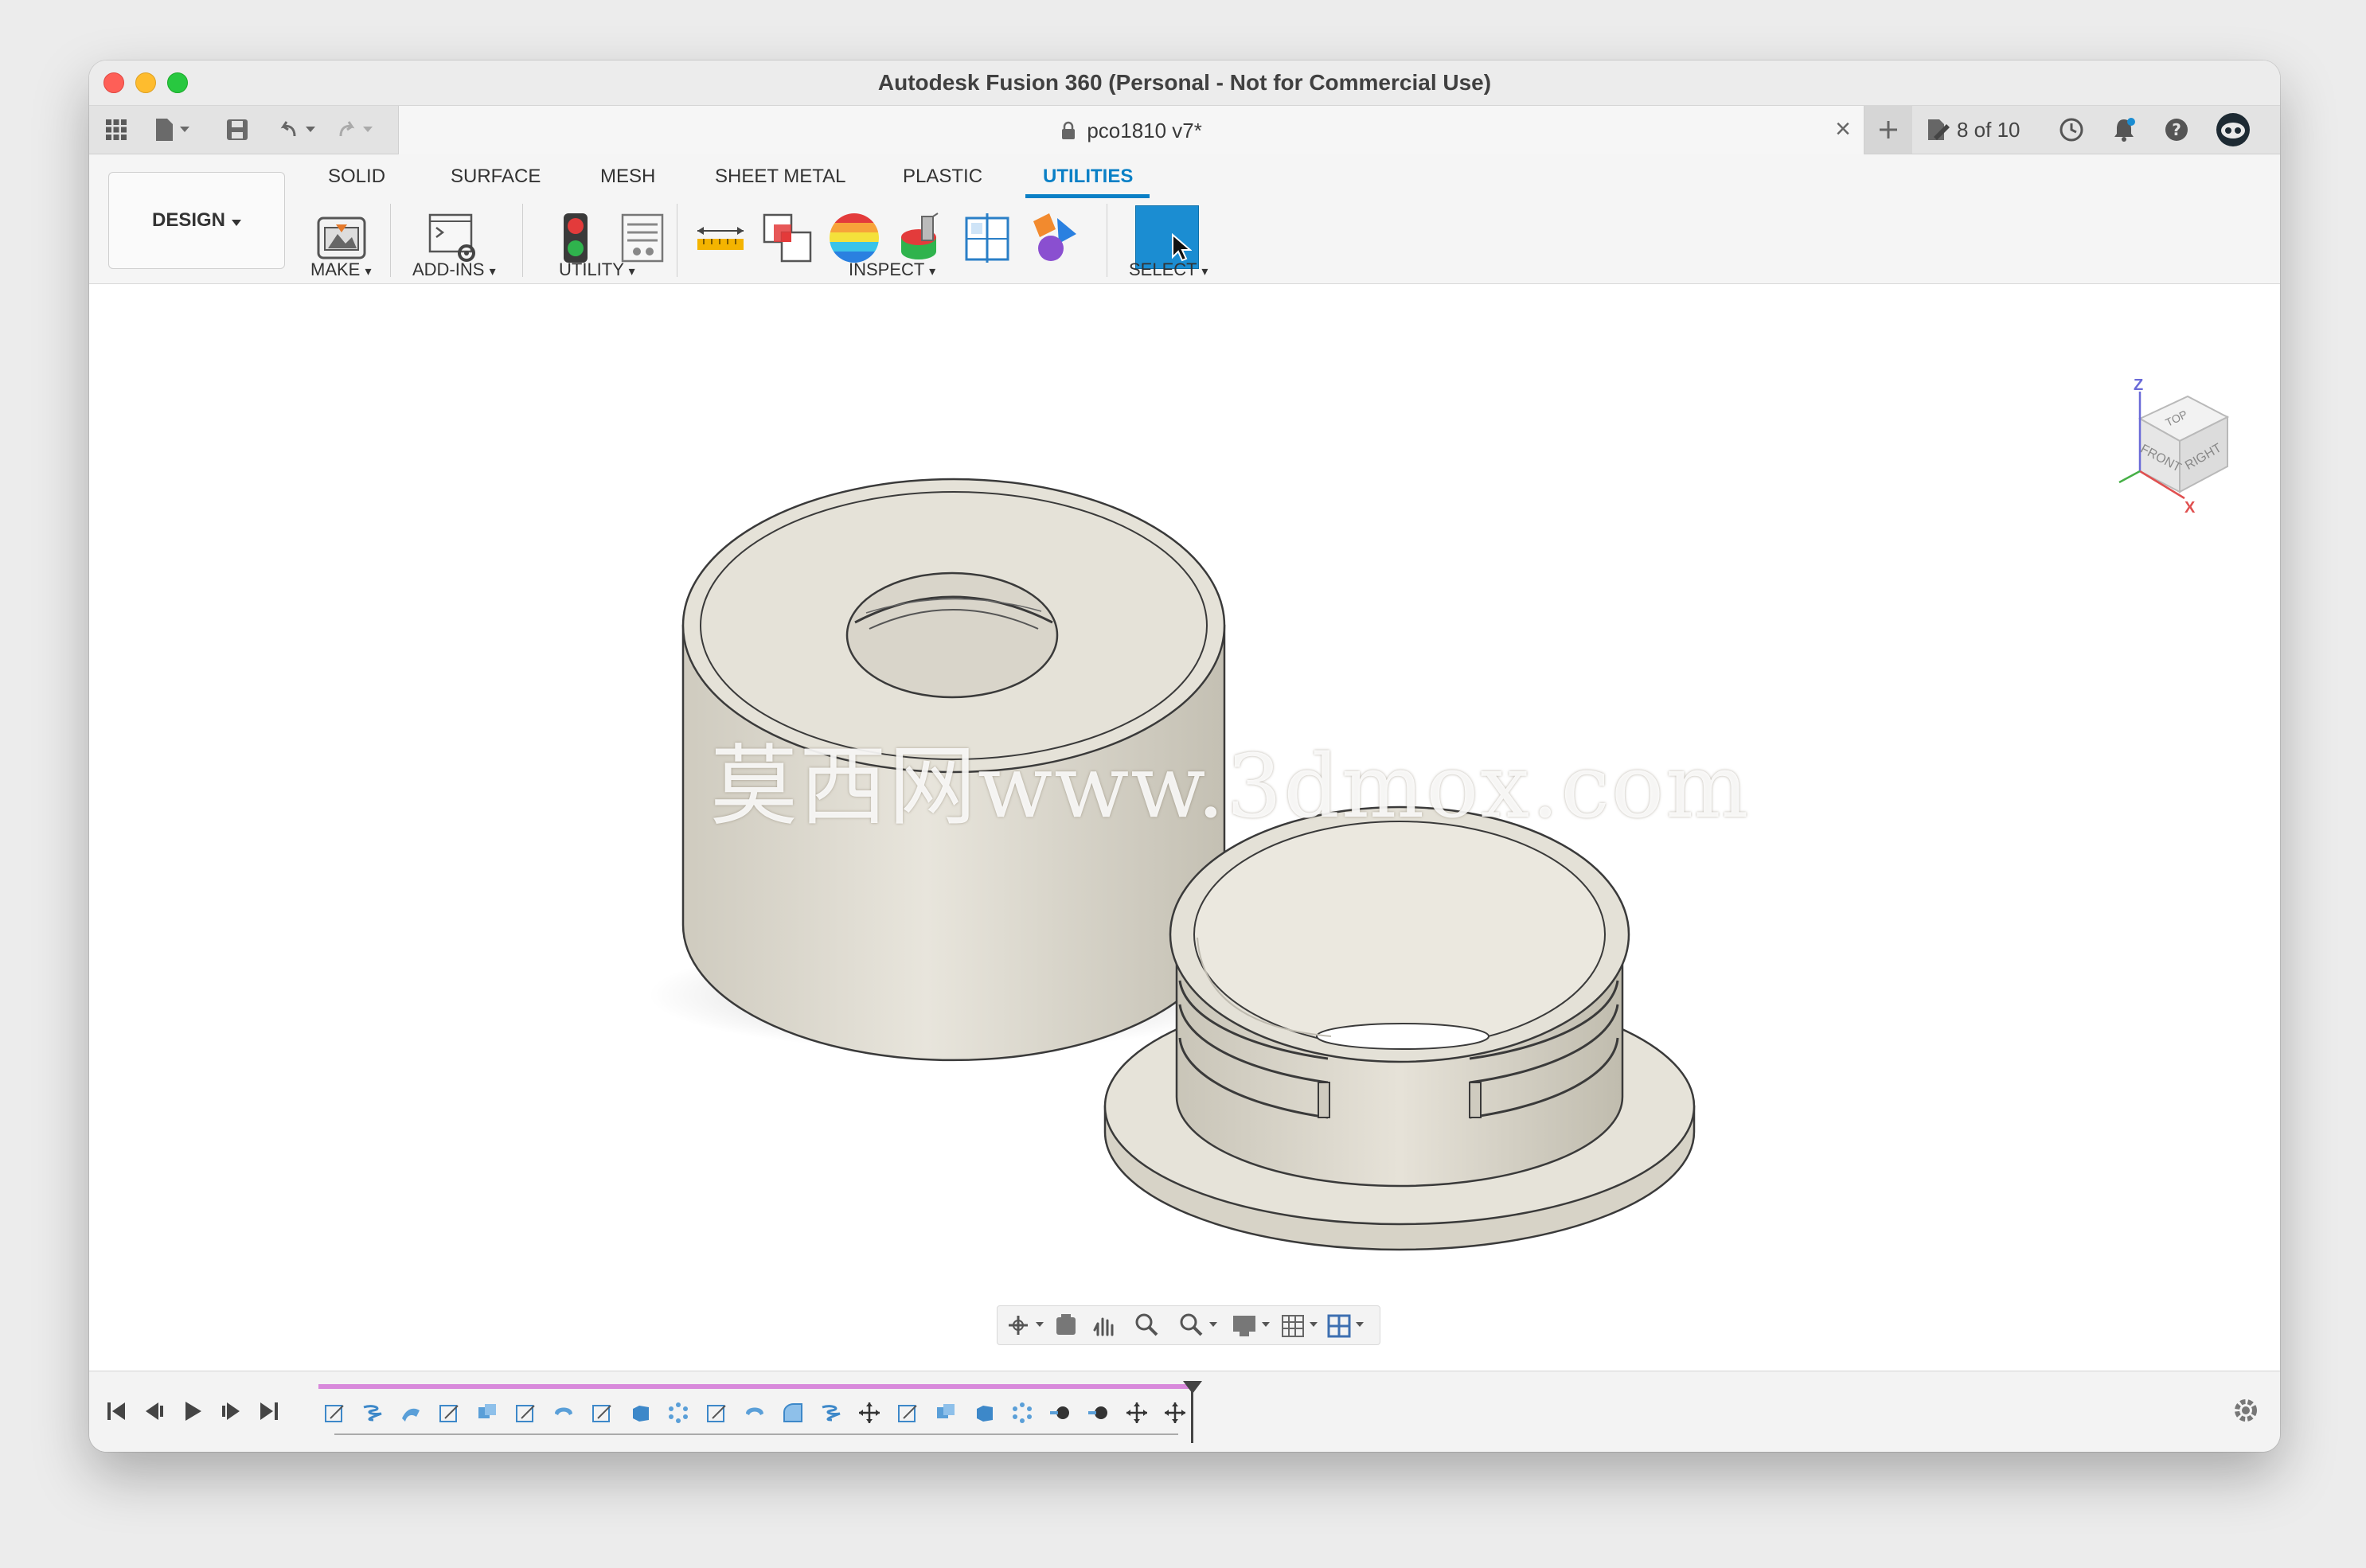 The image size is (2366, 1568). What do you see at coordinates (116, 1411) in the screenshot?
I see `first-frame-icon` at bounding box center [116, 1411].